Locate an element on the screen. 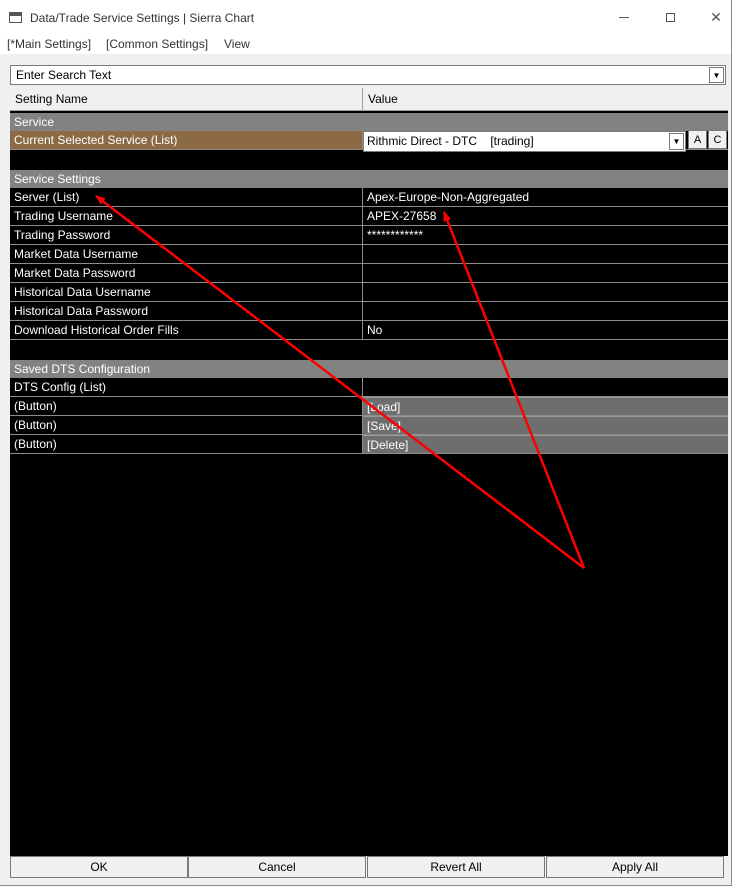 This screenshot has width=741, height=890. app-window-icon is located at coordinates (15, 17).